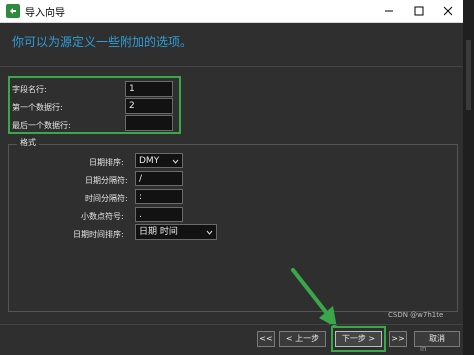 The image size is (474, 355). What do you see at coordinates (149, 106) in the screenshot?
I see `first-data-row-input: 2` at bounding box center [149, 106].